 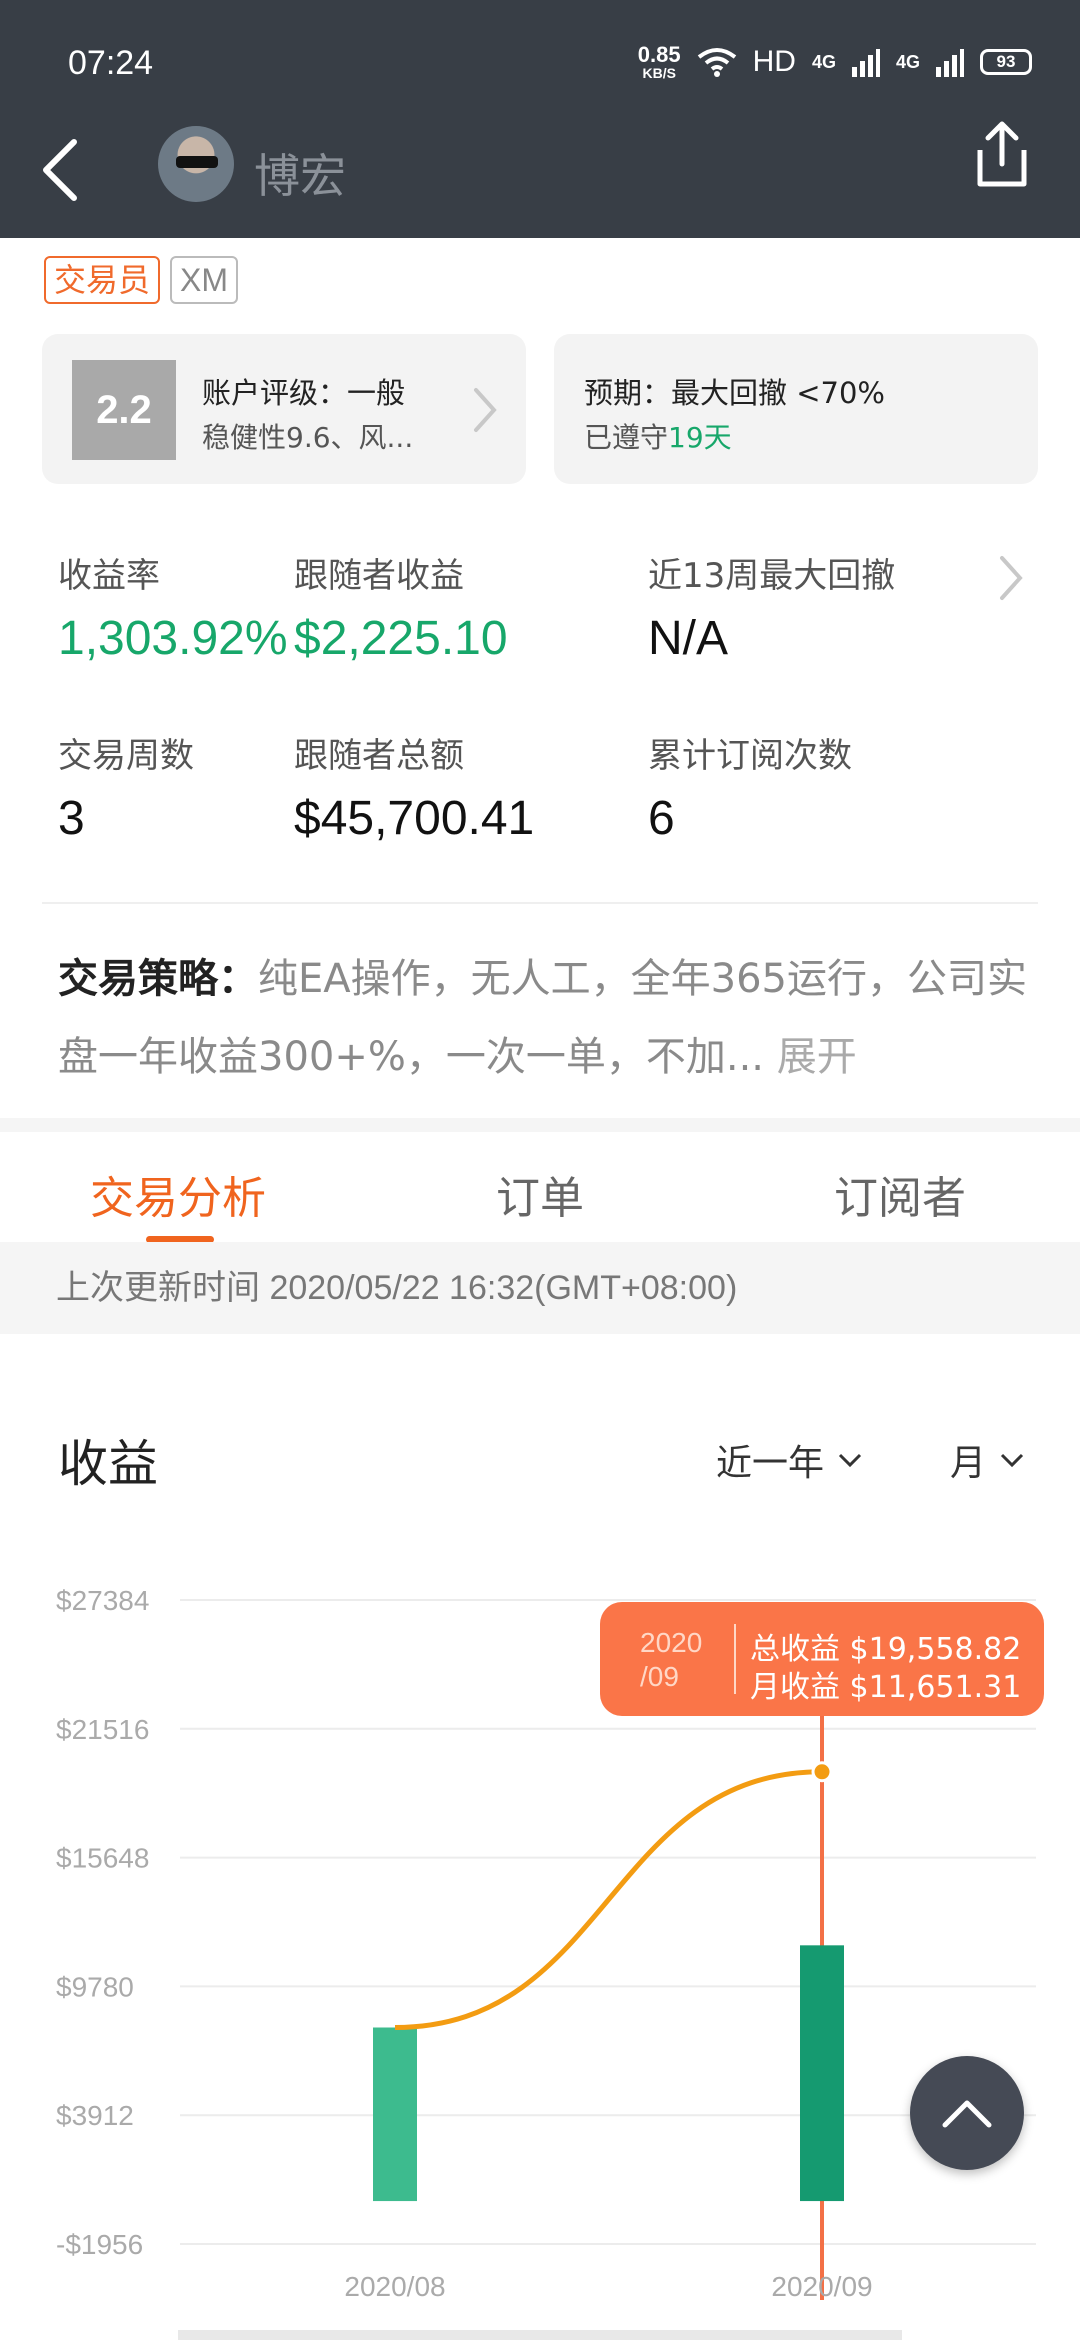 I want to click on signal-4g-label-2: 4G, so click(x=907, y=61).